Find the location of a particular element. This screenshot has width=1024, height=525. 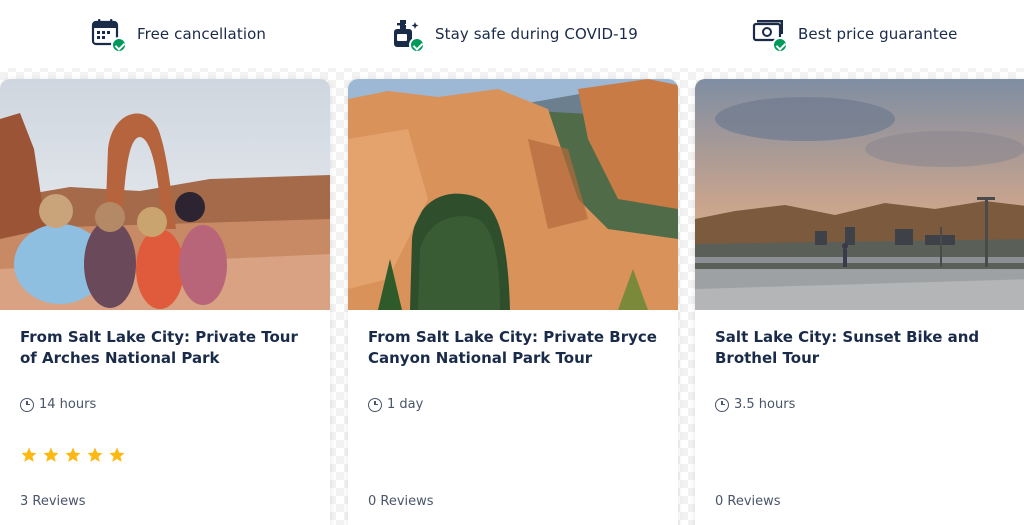

feature-covid-safety: Stay safe during COVID-19 is located at coordinates (513, 34).